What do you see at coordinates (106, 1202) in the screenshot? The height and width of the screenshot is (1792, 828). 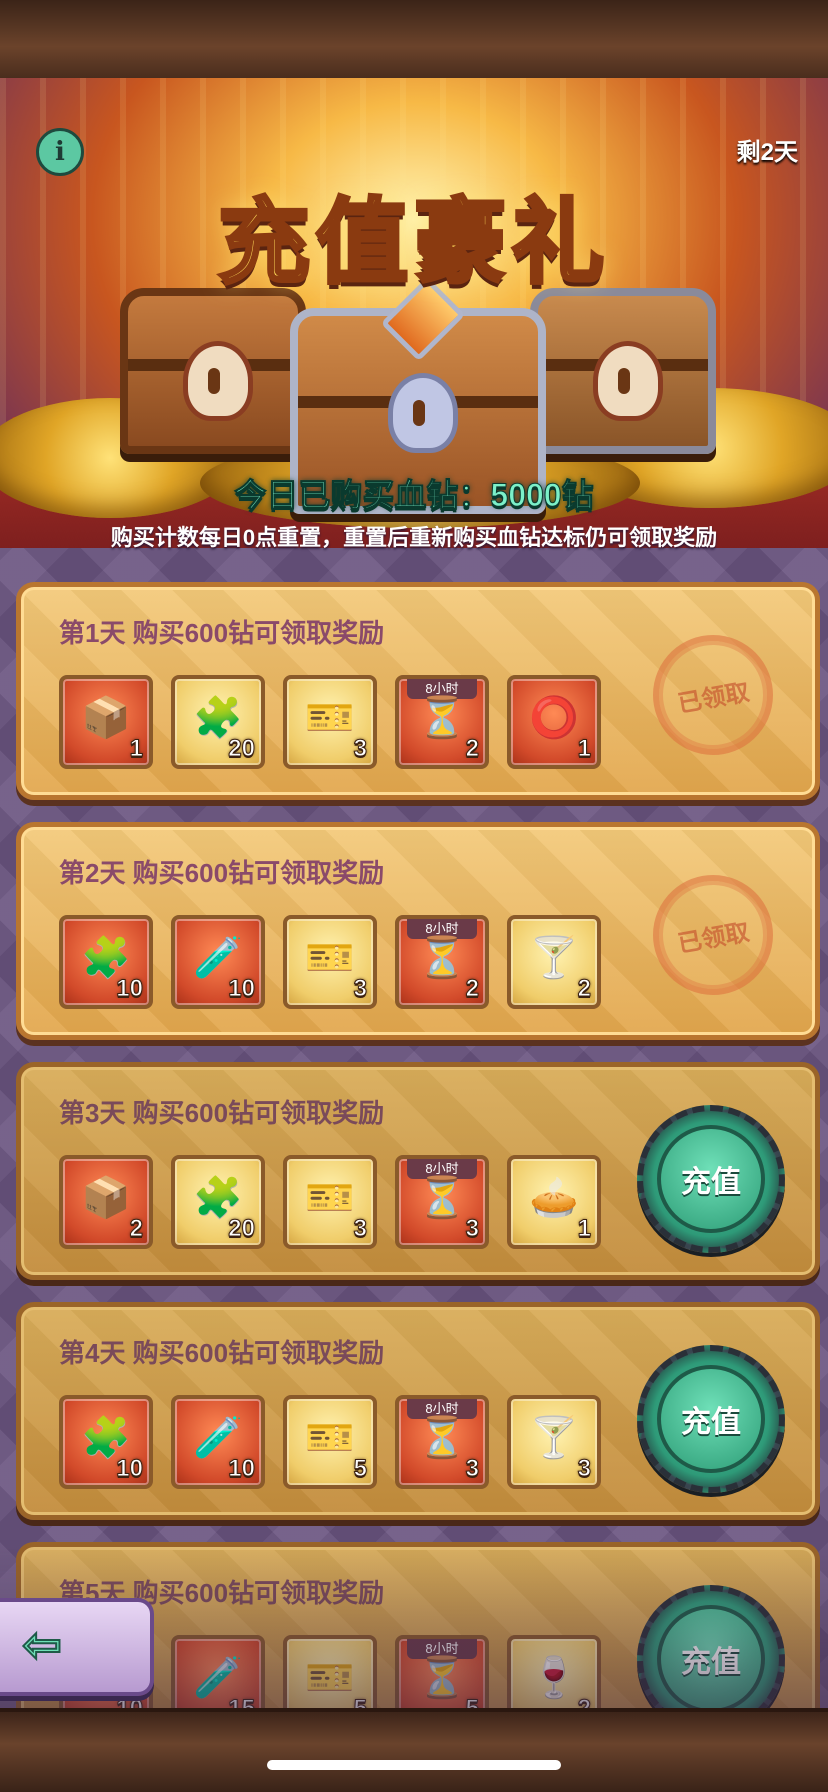 I see `reward-item-crate: 📦 2` at bounding box center [106, 1202].